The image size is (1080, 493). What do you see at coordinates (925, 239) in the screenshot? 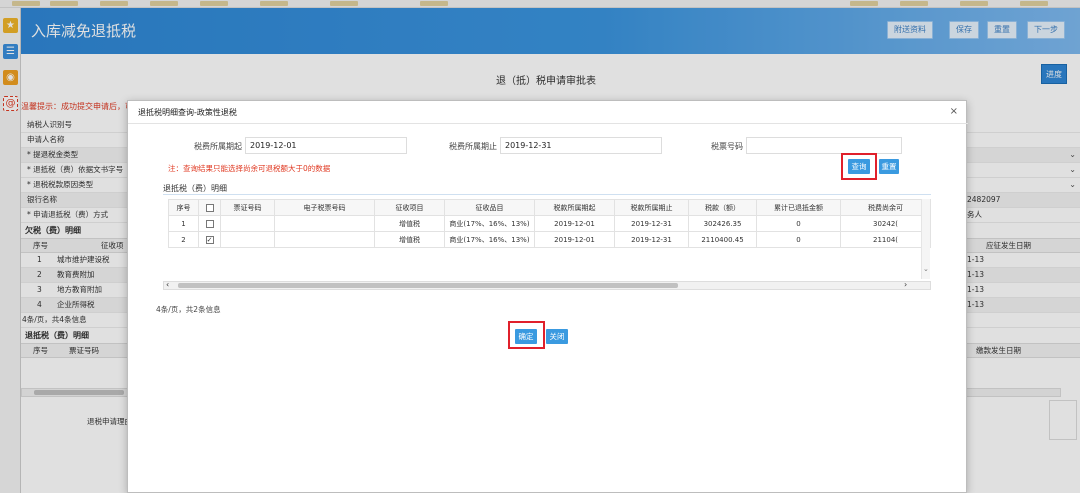
I see `vertical-scrollbar: ⌄` at bounding box center [925, 239].